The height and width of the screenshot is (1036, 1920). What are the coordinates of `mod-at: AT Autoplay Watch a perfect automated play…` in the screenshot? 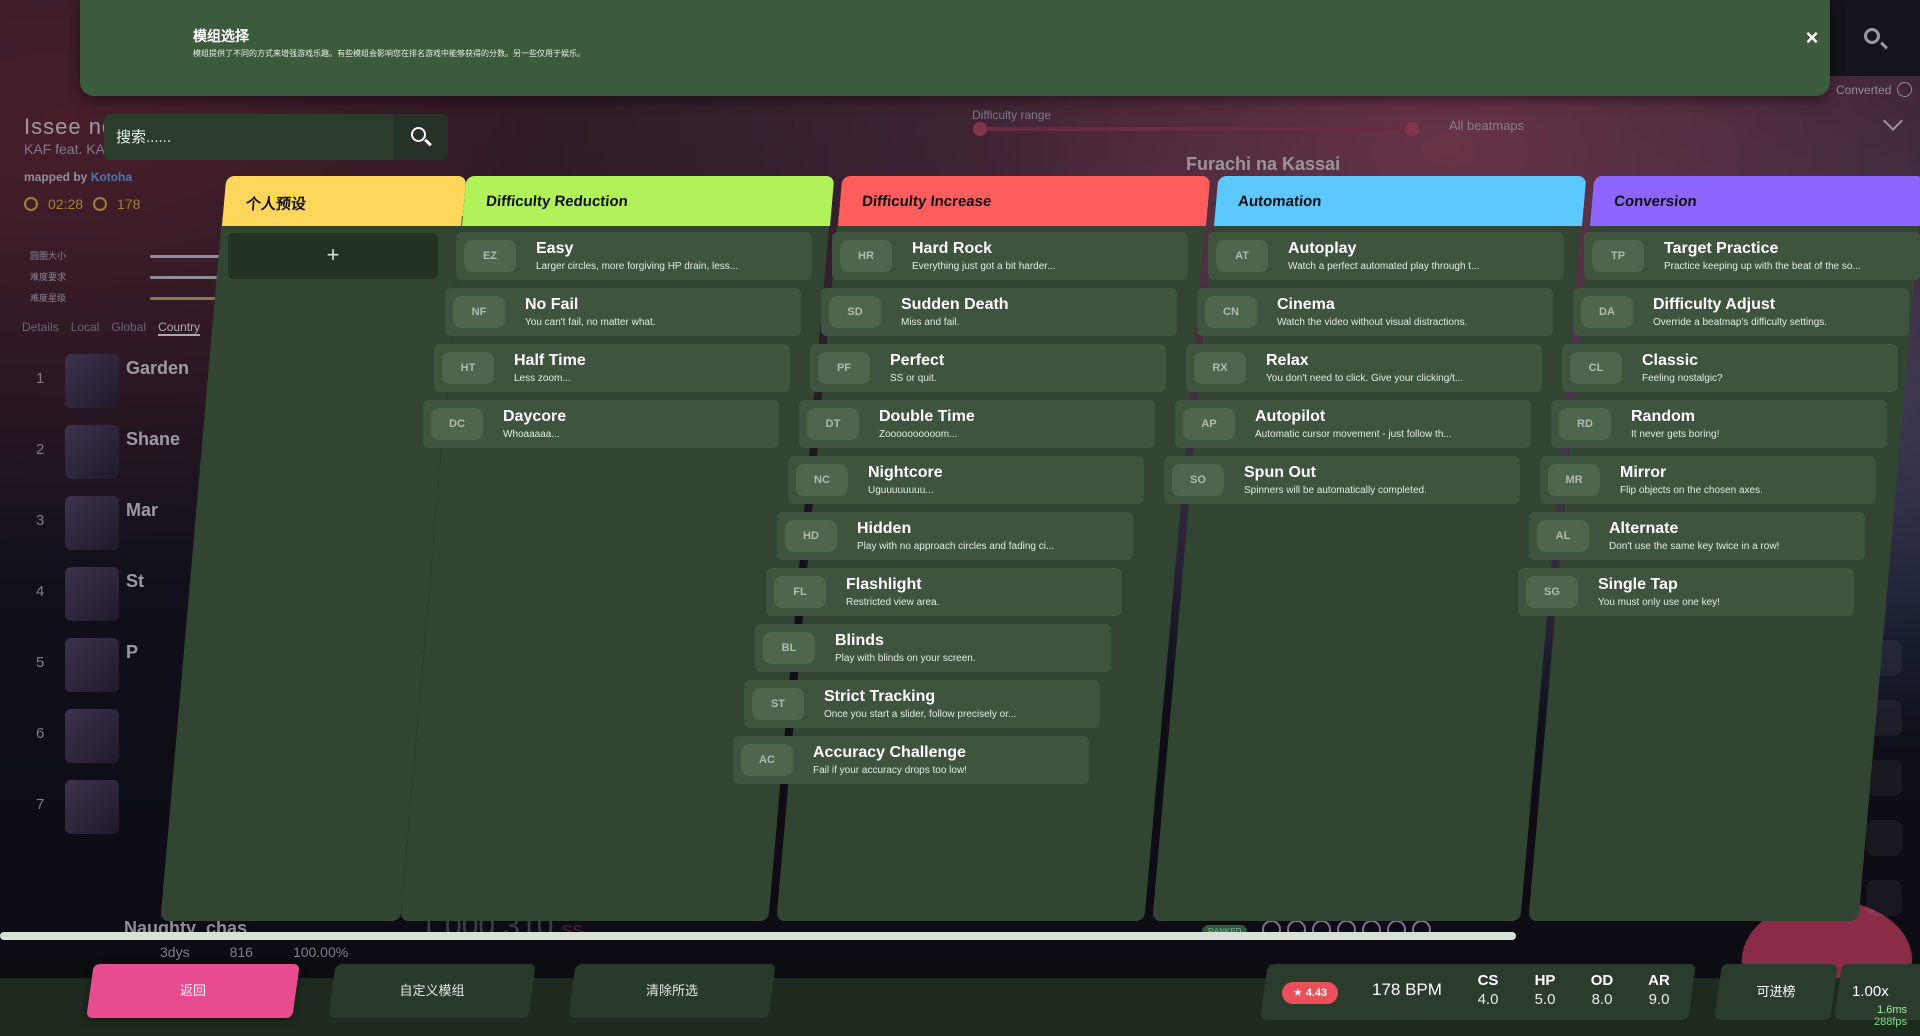 It's located at (1386, 256).